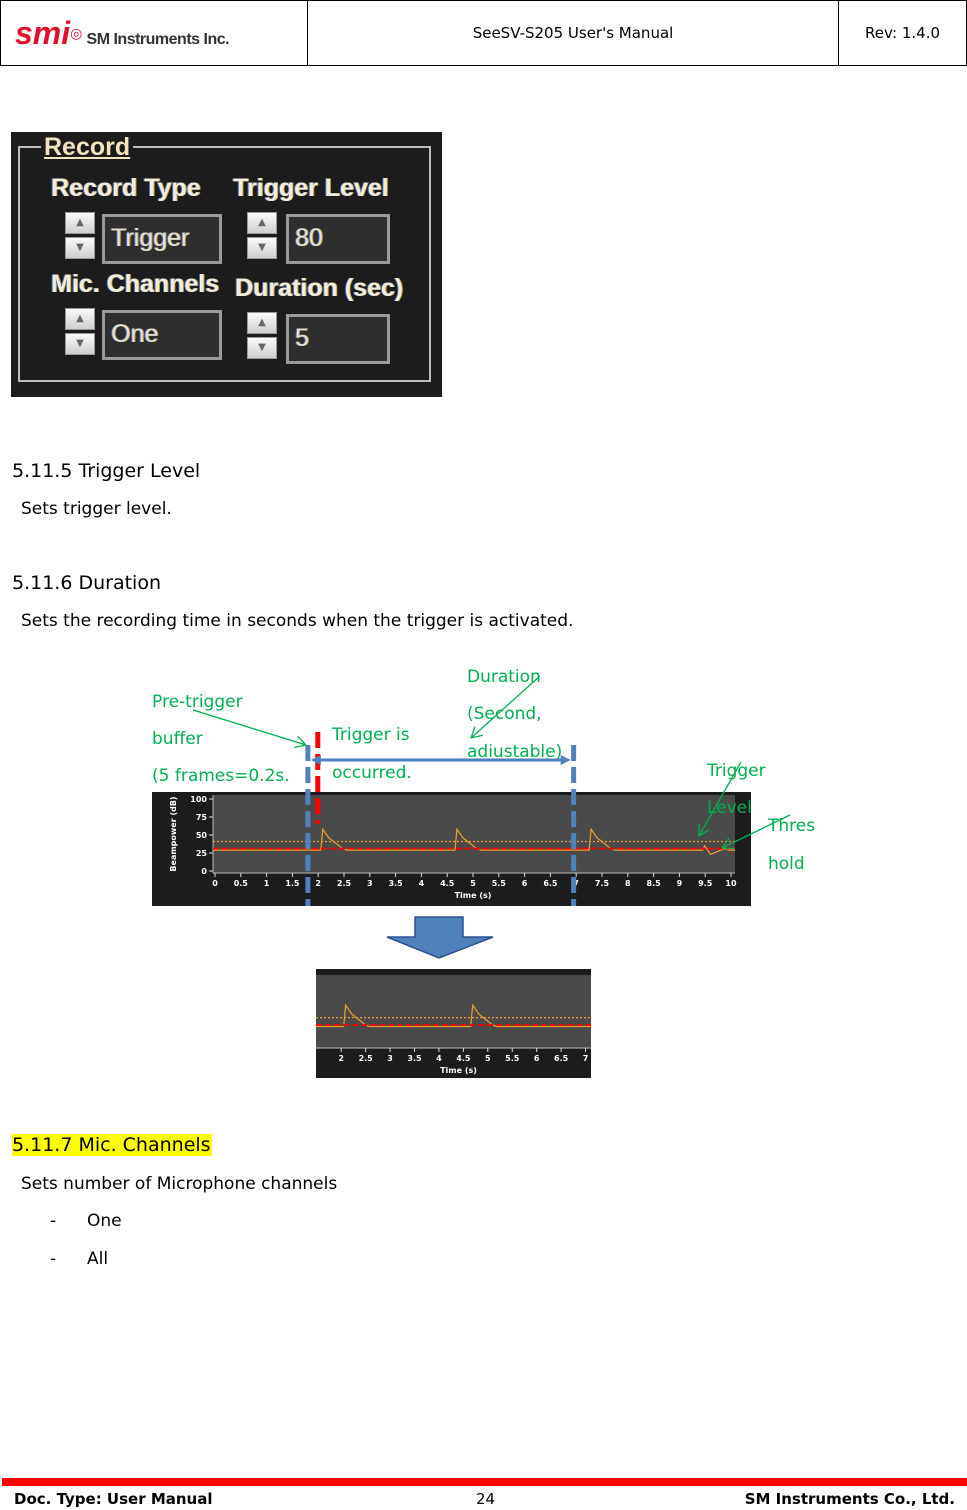 The height and width of the screenshot is (1510, 967). I want to click on section-heading-highlighted: 5.11.7 Mic. Channels, so click(112, 1145).